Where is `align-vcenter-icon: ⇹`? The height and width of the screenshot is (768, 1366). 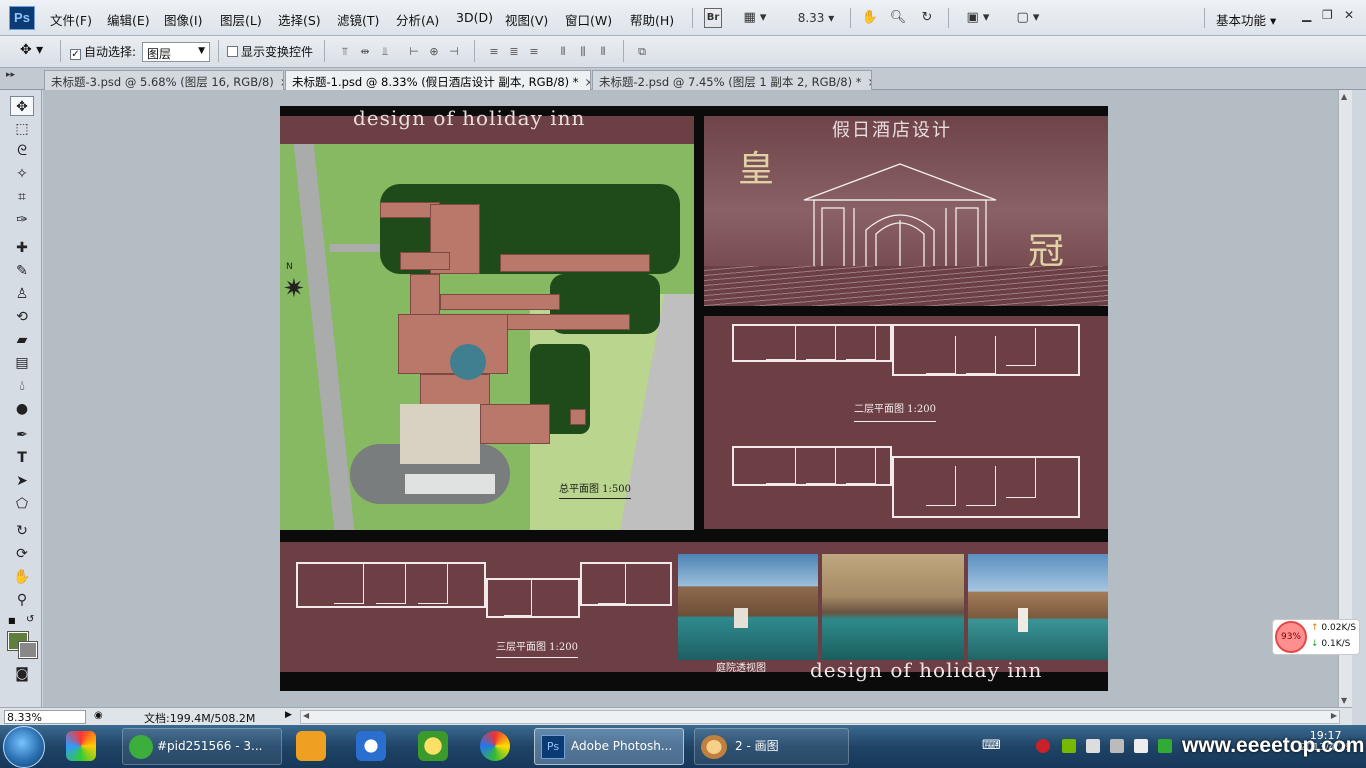 align-vcenter-icon: ⇹ is located at coordinates (365, 52).